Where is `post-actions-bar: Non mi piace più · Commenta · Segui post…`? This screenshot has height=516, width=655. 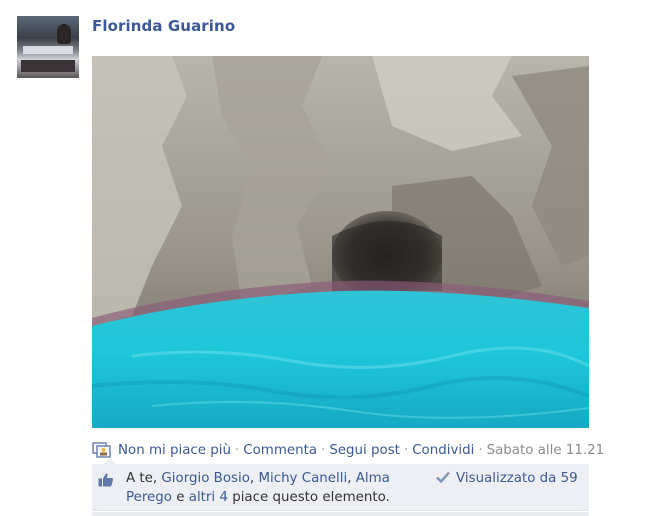
post-actions-bar: Non mi piace più · Commenta · Segui post… is located at coordinates (348, 450).